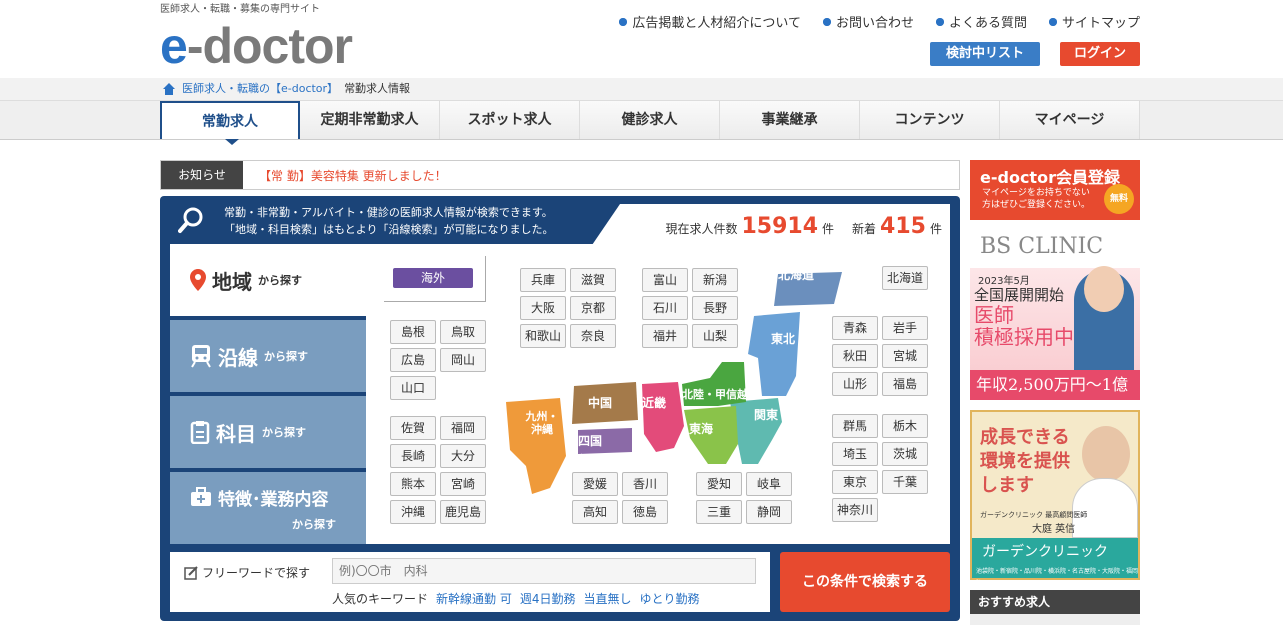 The image size is (1283, 625). I want to click on pref-yamagata: 山形, so click(855, 384).